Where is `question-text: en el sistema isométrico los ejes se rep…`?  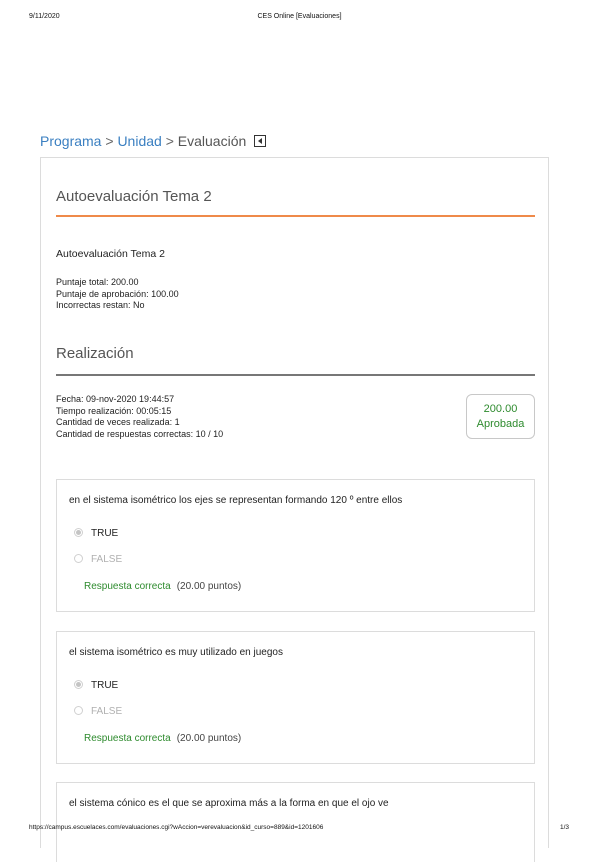
question-text: en el sistema isométrico los ejes se rep… is located at coordinates (236, 500).